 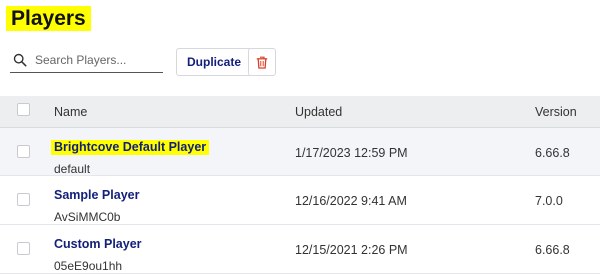 I want to click on player-name-cell: Brightcove Default Player default, so click(x=130, y=157).